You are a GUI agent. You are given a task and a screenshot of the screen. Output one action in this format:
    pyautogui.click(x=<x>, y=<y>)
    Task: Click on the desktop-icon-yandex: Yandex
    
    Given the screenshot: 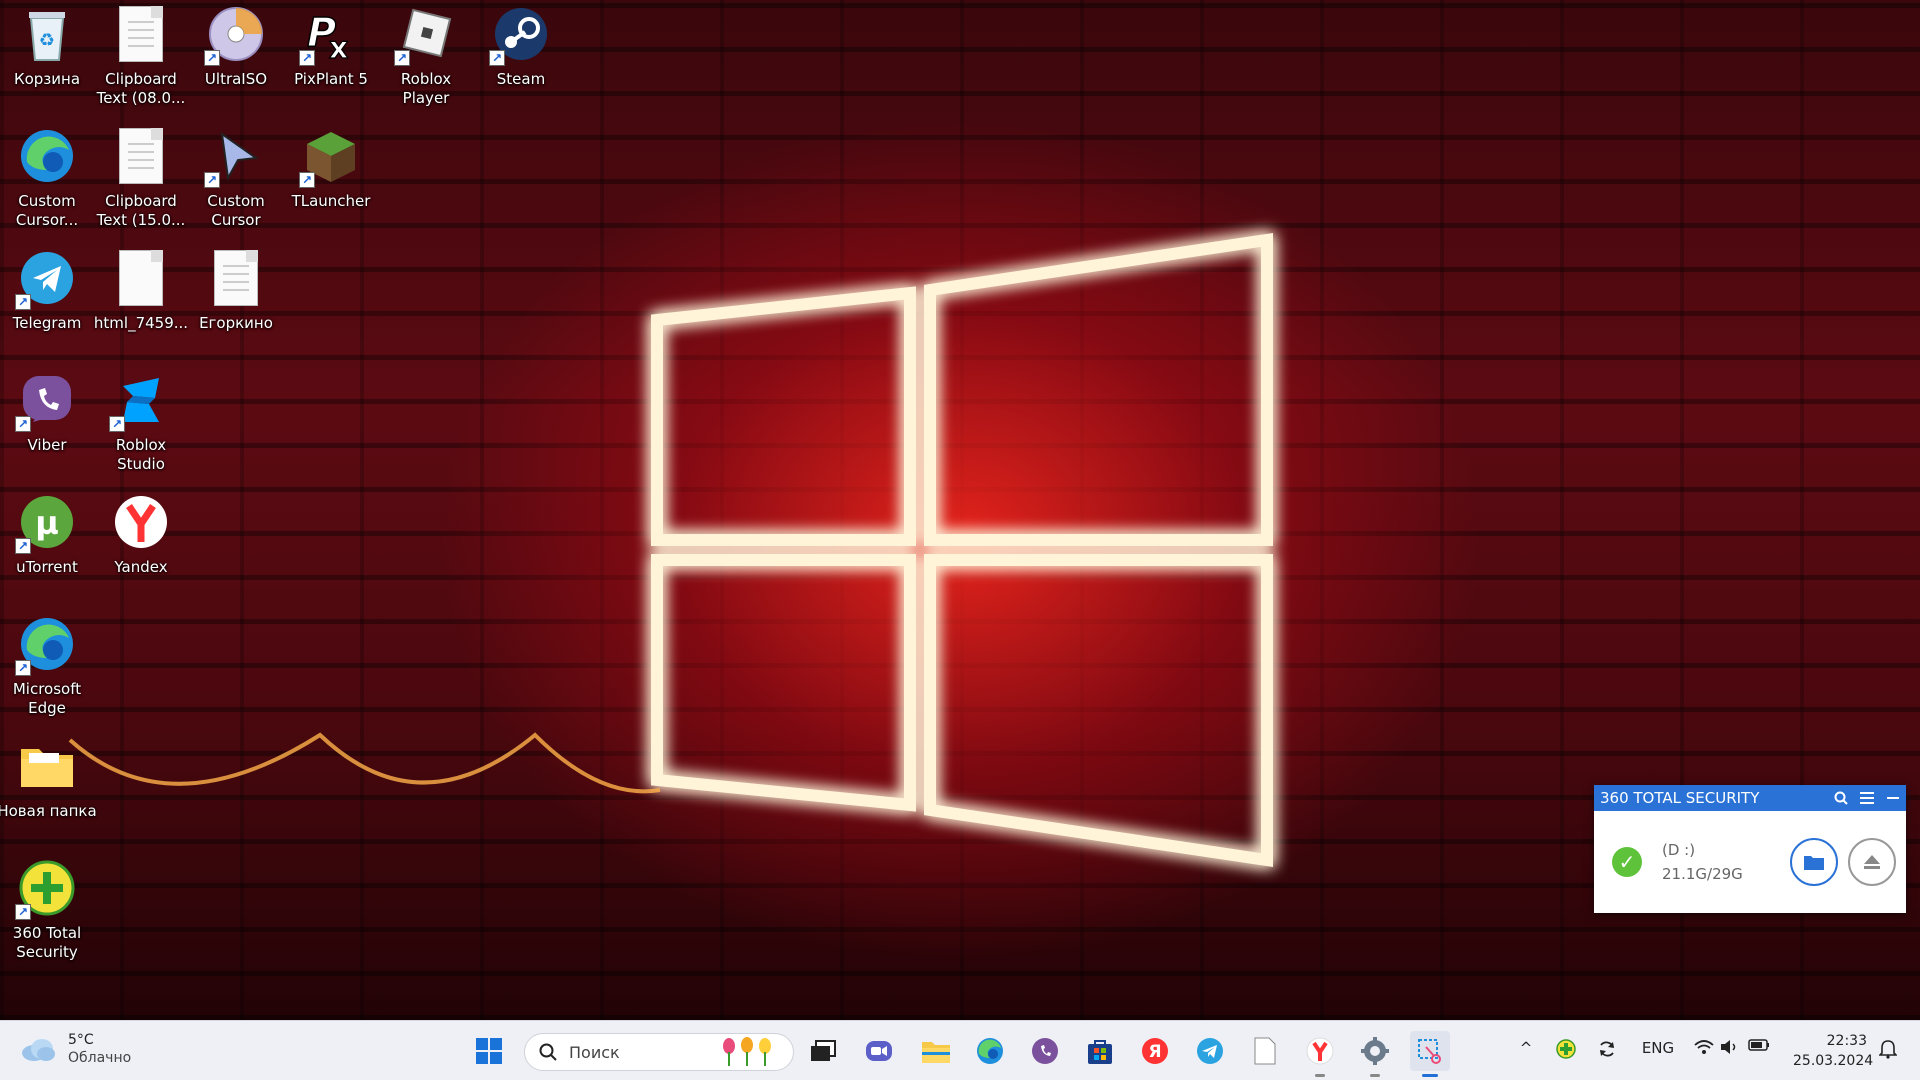 What is the action you would take?
    pyautogui.click(x=141, y=547)
    